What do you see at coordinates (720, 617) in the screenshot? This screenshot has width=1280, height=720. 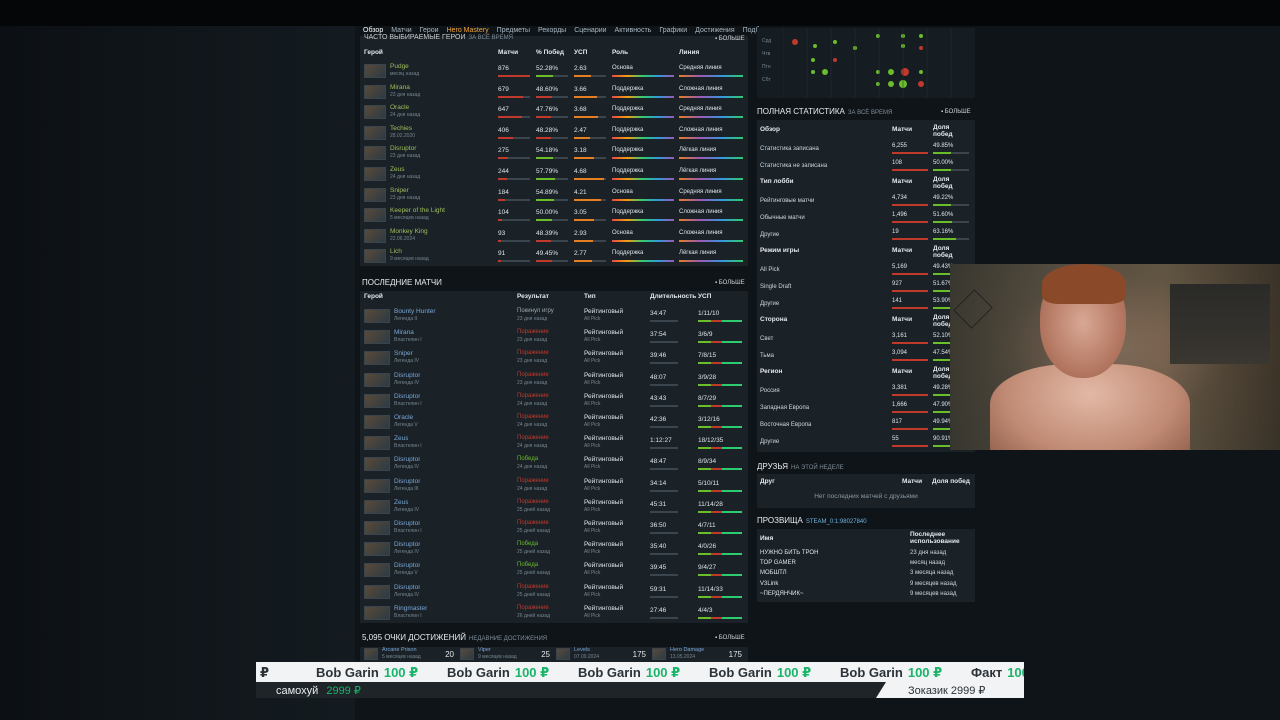 I see `match-kda-bar` at bounding box center [720, 617].